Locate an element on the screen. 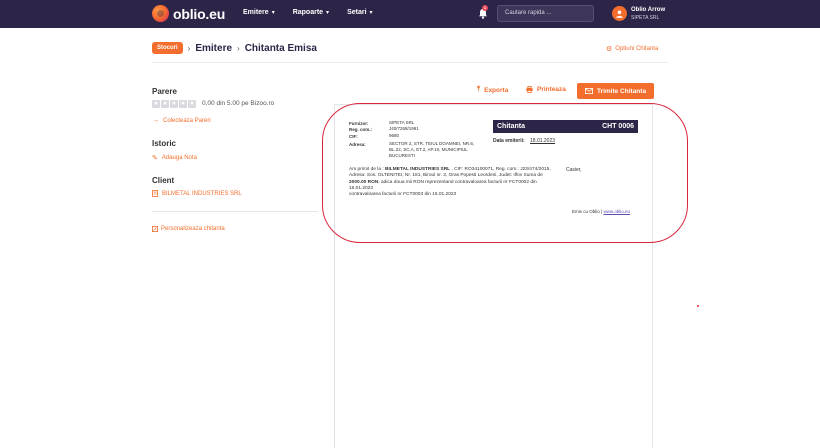  notification-badge: 1 is located at coordinates (485, 8).